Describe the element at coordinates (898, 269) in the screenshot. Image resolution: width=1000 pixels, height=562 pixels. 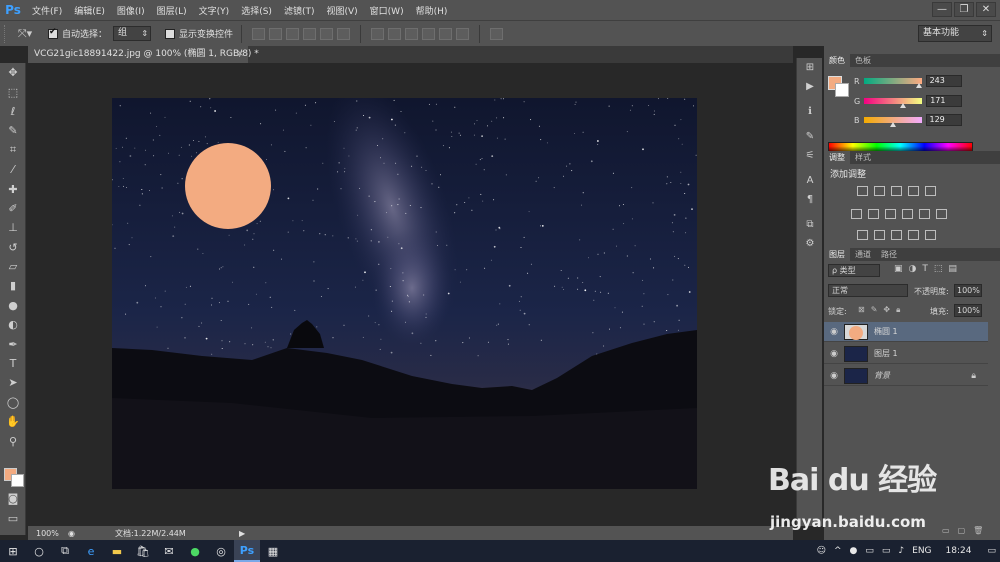
I see `filter-pixel-icon: ▣` at that location.